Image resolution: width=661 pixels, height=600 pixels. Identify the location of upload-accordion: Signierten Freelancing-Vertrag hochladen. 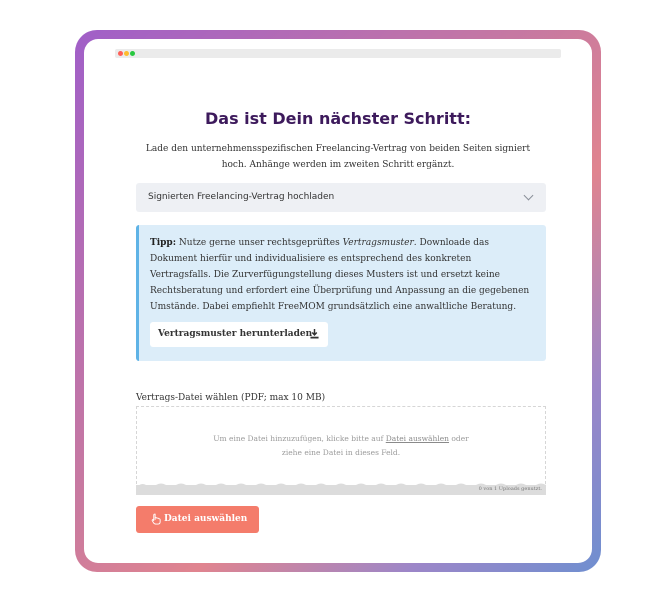
(341, 197).